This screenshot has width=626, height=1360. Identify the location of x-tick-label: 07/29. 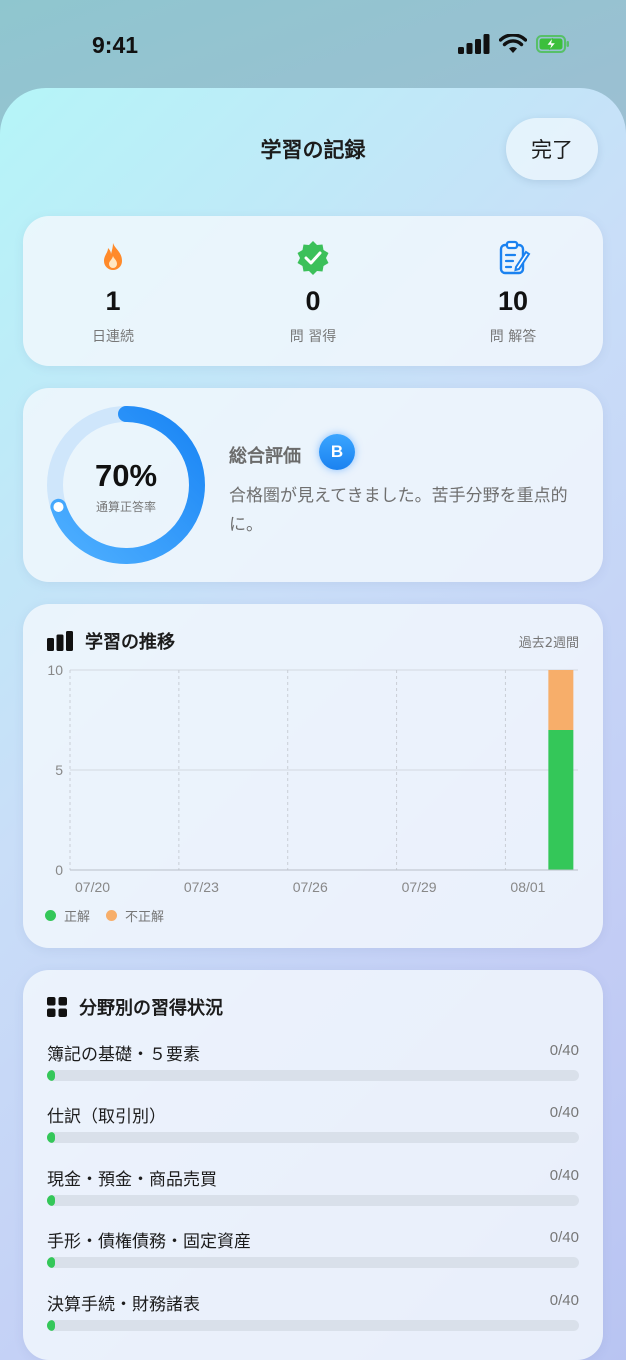
(419, 887).